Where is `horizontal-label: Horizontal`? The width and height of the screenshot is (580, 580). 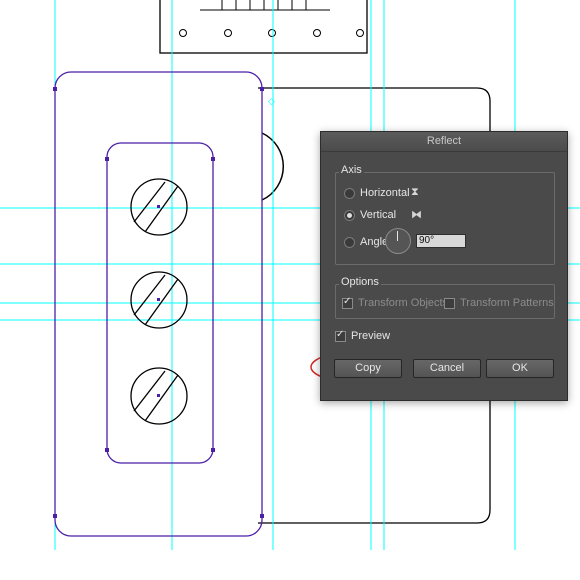 horizontal-label: Horizontal is located at coordinates (385, 193).